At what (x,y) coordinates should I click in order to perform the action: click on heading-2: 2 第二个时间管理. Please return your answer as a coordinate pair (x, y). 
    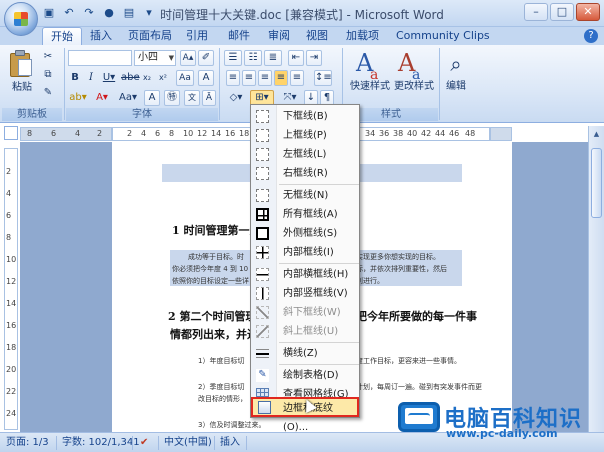
    Looking at the image, I should click on (212, 316).